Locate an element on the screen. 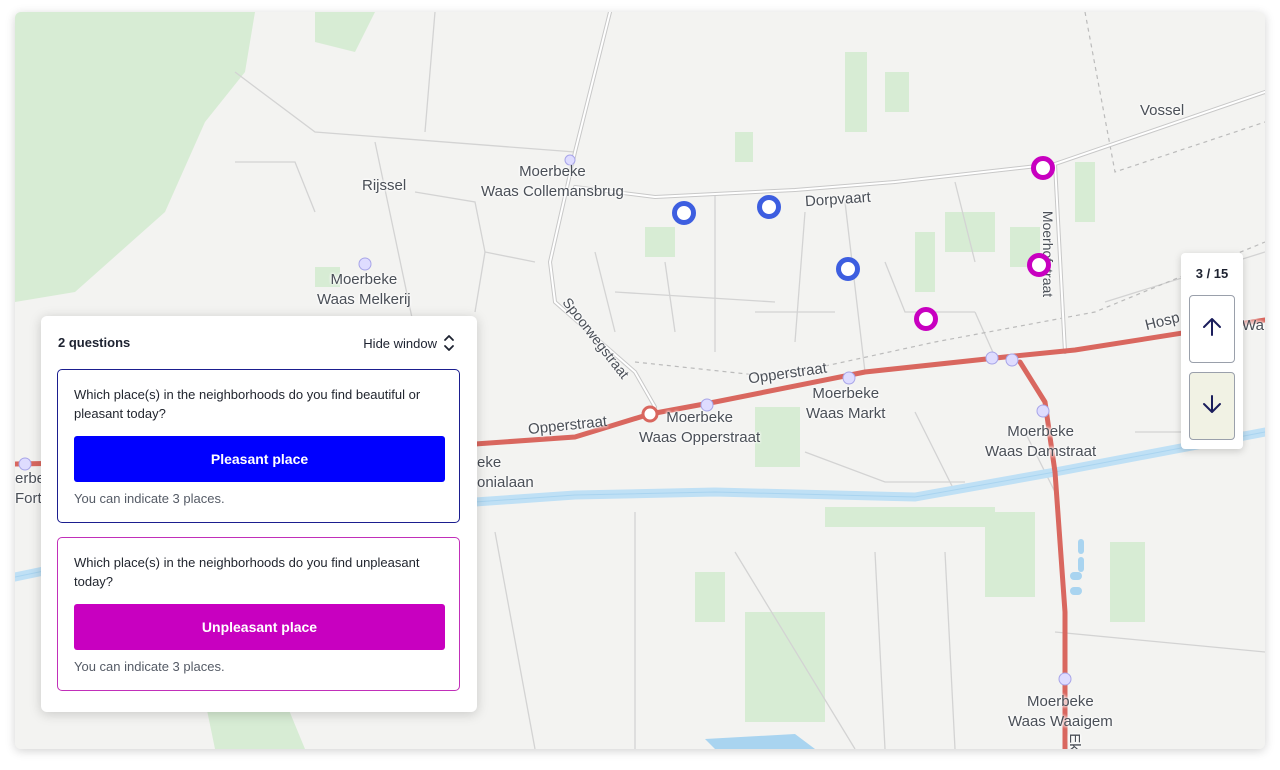 This screenshot has width=1280, height=770. map-label-waas-markt: Moerbeke Waas Markt is located at coordinates (846, 403).